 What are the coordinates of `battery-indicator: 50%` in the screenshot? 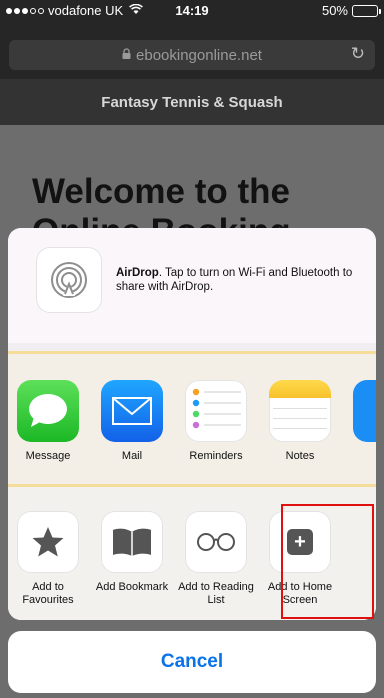 It's located at (351, 10).